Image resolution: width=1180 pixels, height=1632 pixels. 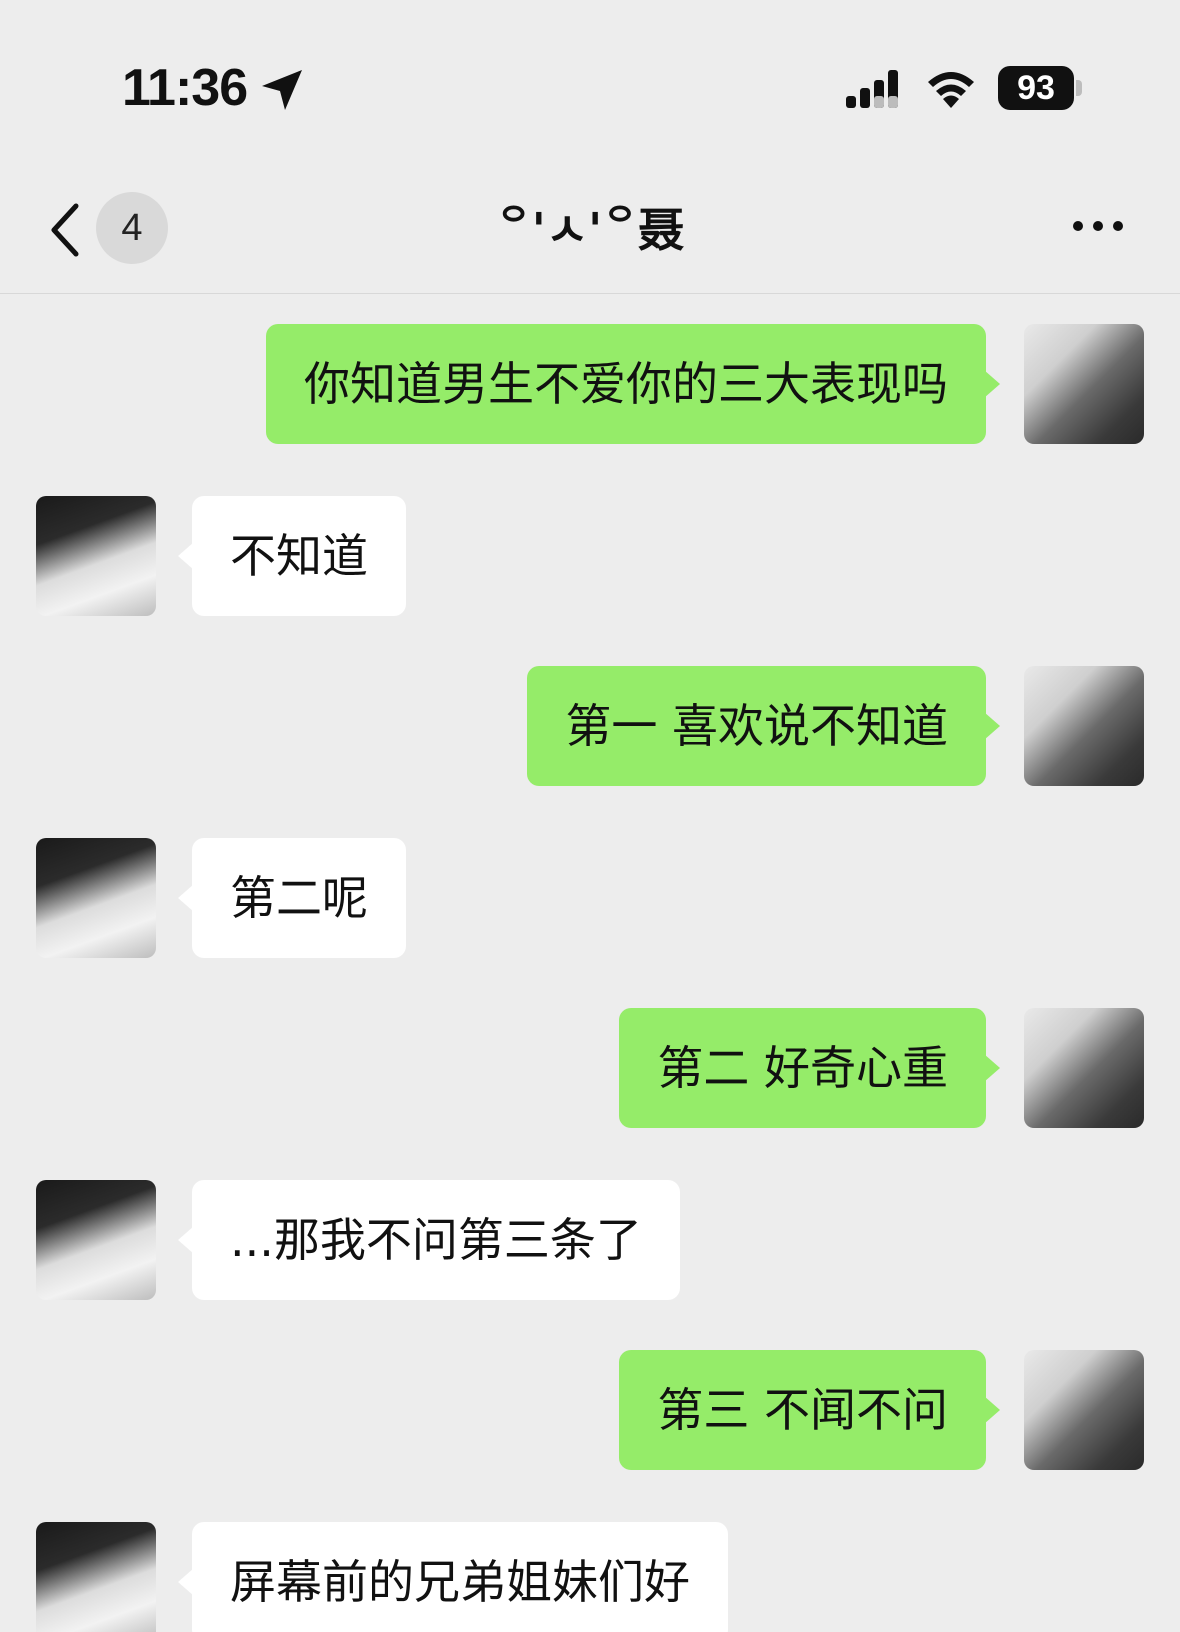 What do you see at coordinates (951, 90) in the screenshot?
I see `wifi-icon` at bounding box center [951, 90].